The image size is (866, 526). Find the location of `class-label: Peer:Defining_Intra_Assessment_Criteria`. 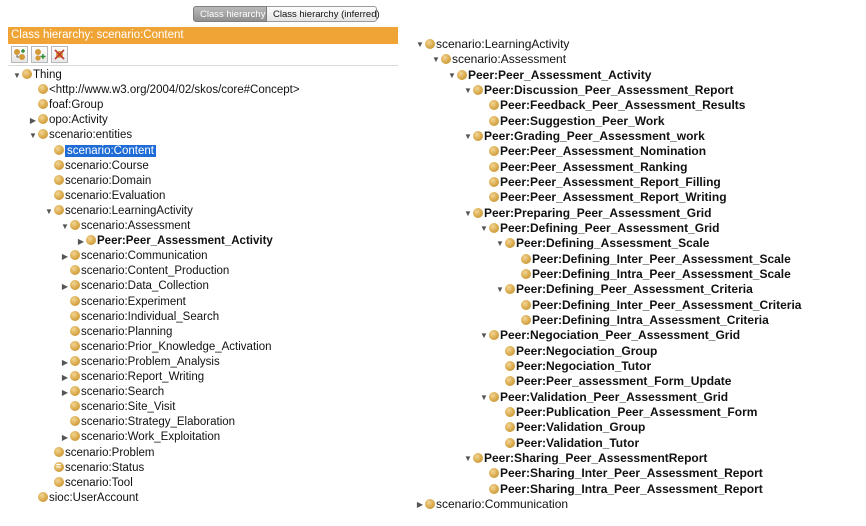

class-label: Peer:Defining_Intra_Assessment_Criteria is located at coordinates (650, 320).